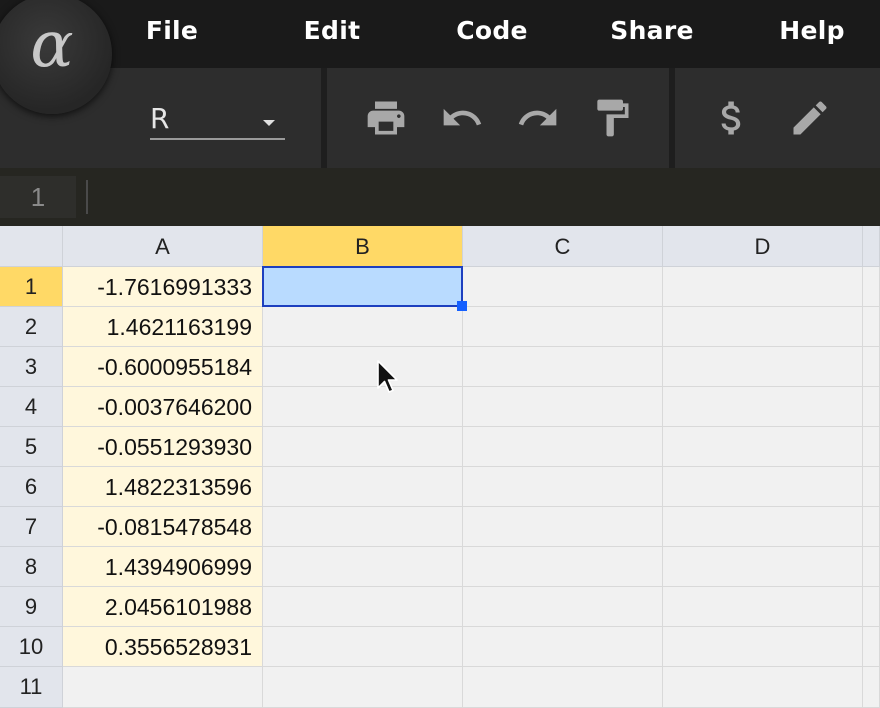 This screenshot has height=708, width=880. What do you see at coordinates (363, 567) in the screenshot?
I see `cell-b8` at bounding box center [363, 567].